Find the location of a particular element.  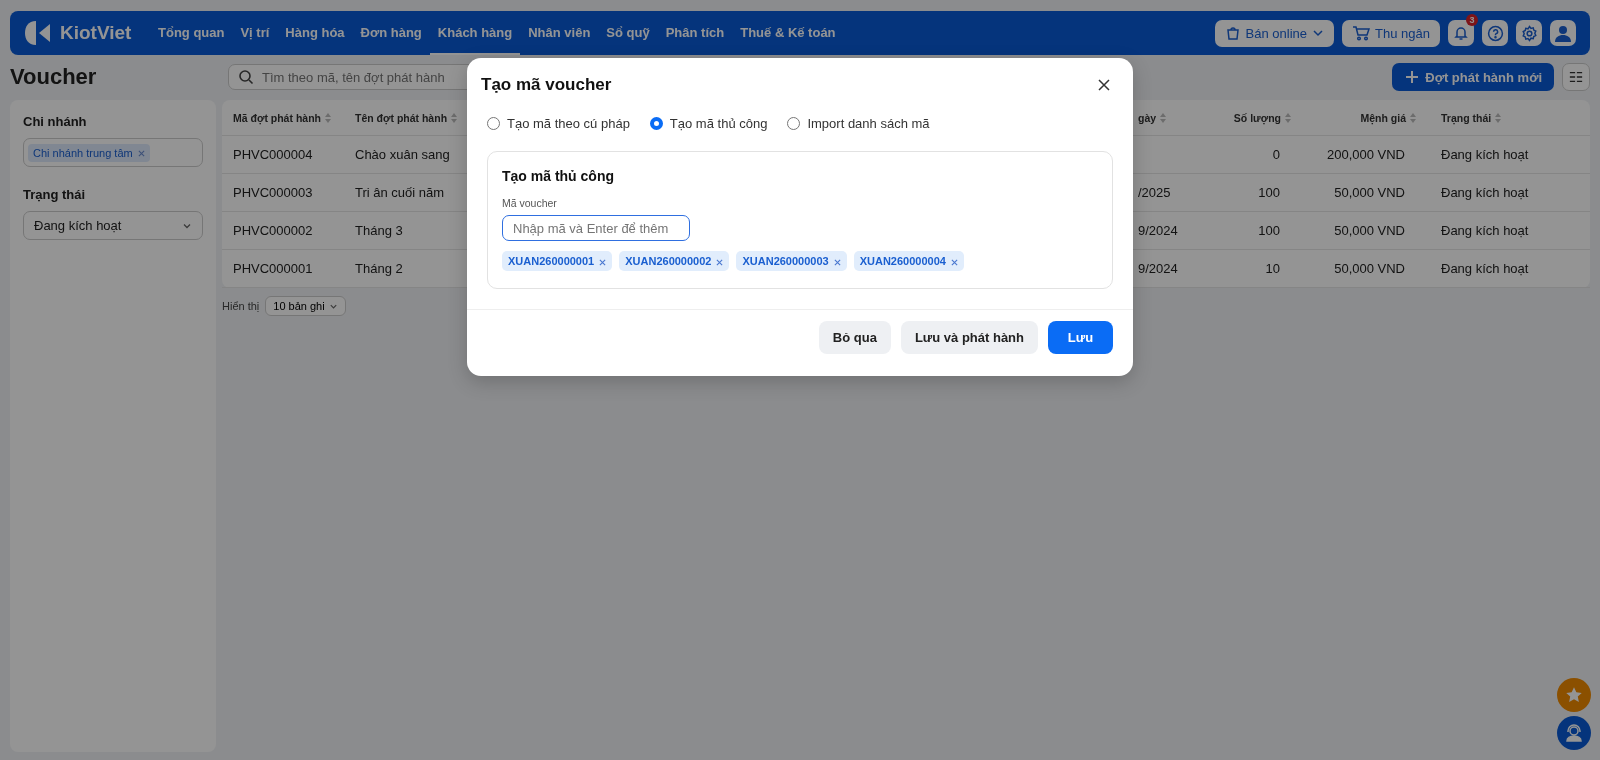

column-header: Tên đợt phát hành is located at coordinates (402, 117).